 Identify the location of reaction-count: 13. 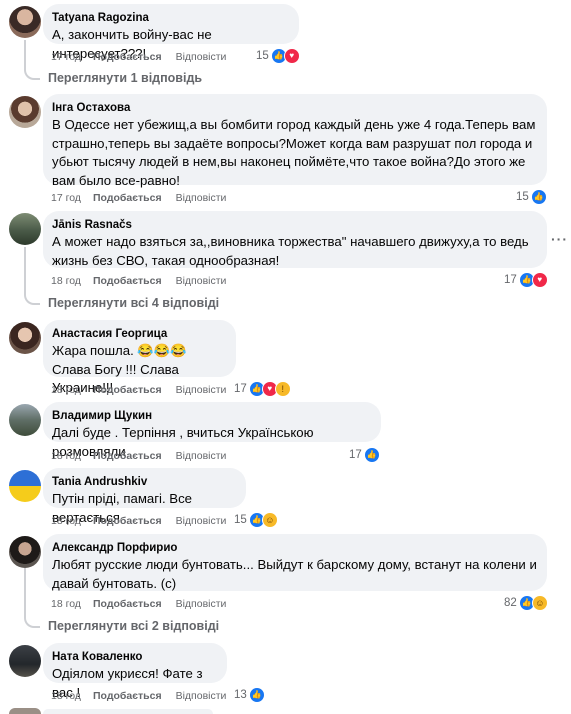
(240, 695).